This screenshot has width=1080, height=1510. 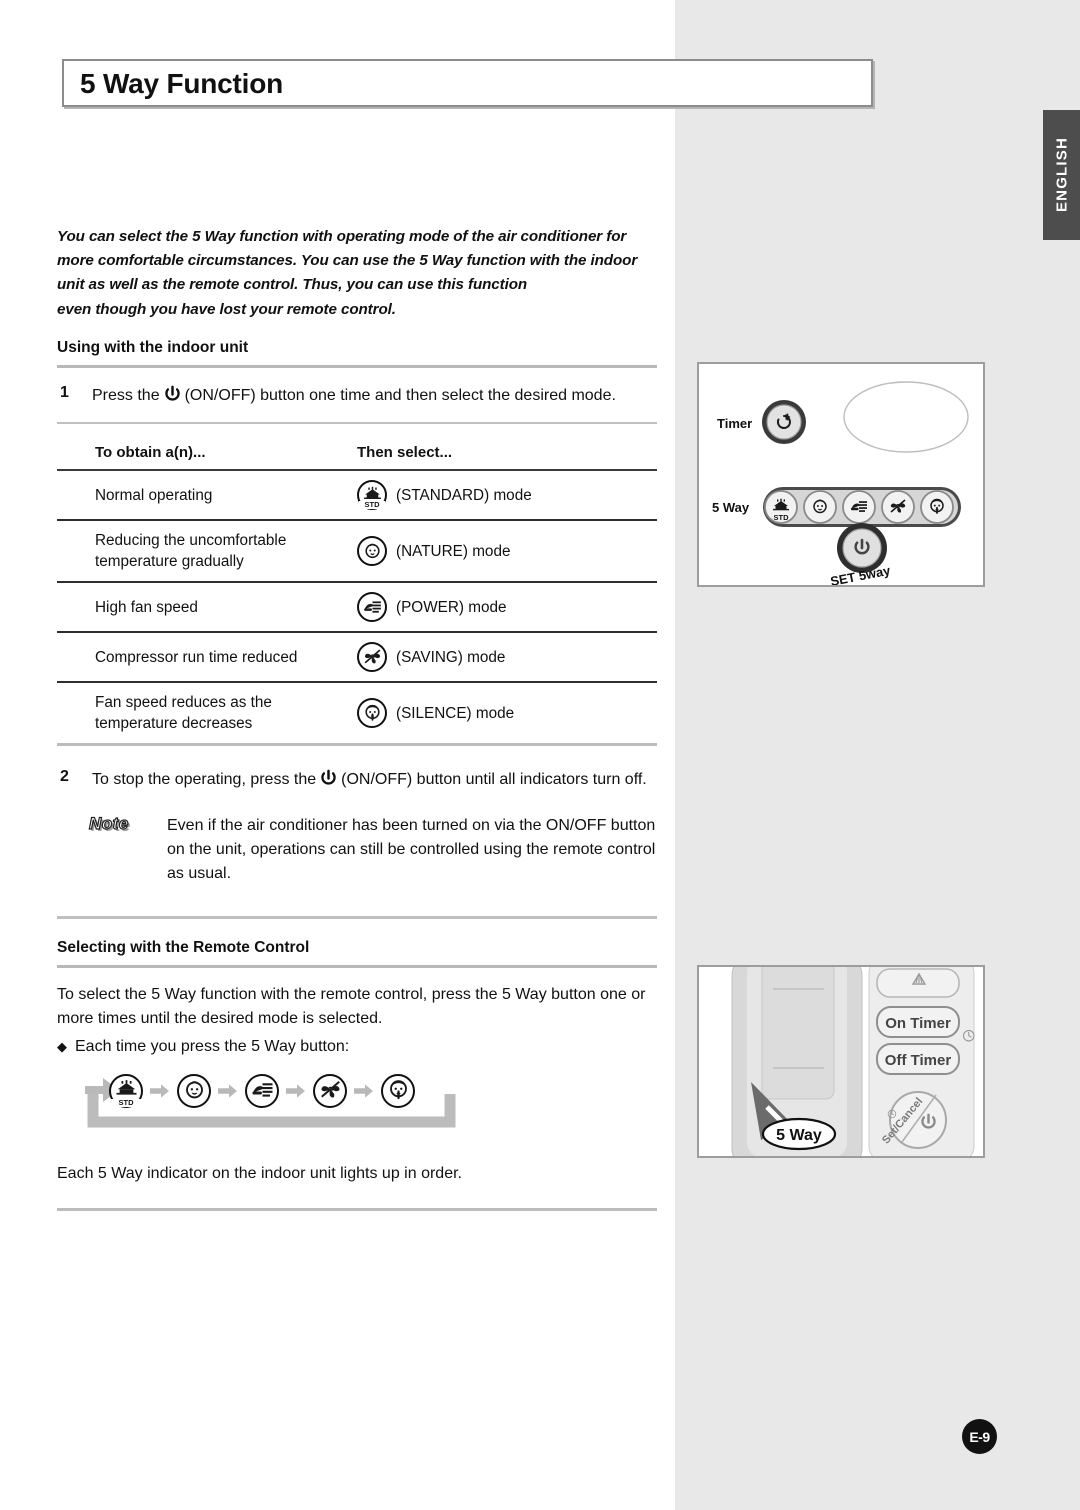 What do you see at coordinates (196, 657) in the screenshot?
I see `table-cell-condition: Compressor run time reduced` at bounding box center [196, 657].